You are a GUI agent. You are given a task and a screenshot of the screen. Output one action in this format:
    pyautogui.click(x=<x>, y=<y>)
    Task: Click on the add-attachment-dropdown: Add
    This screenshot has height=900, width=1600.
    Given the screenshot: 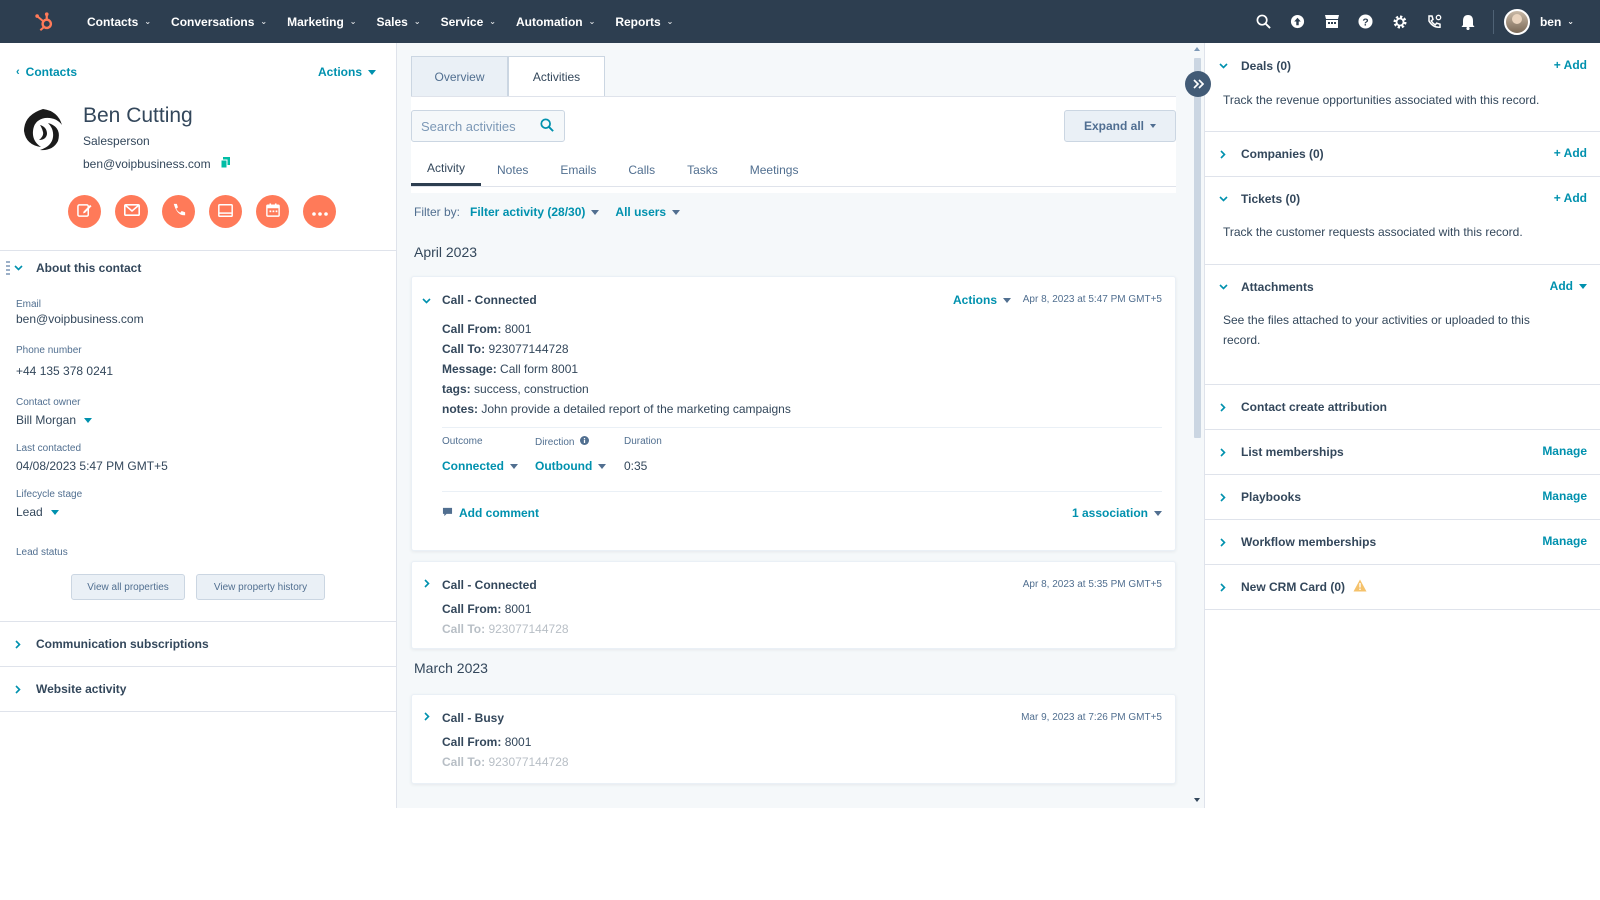 What is the action you would take?
    pyautogui.click(x=1568, y=286)
    